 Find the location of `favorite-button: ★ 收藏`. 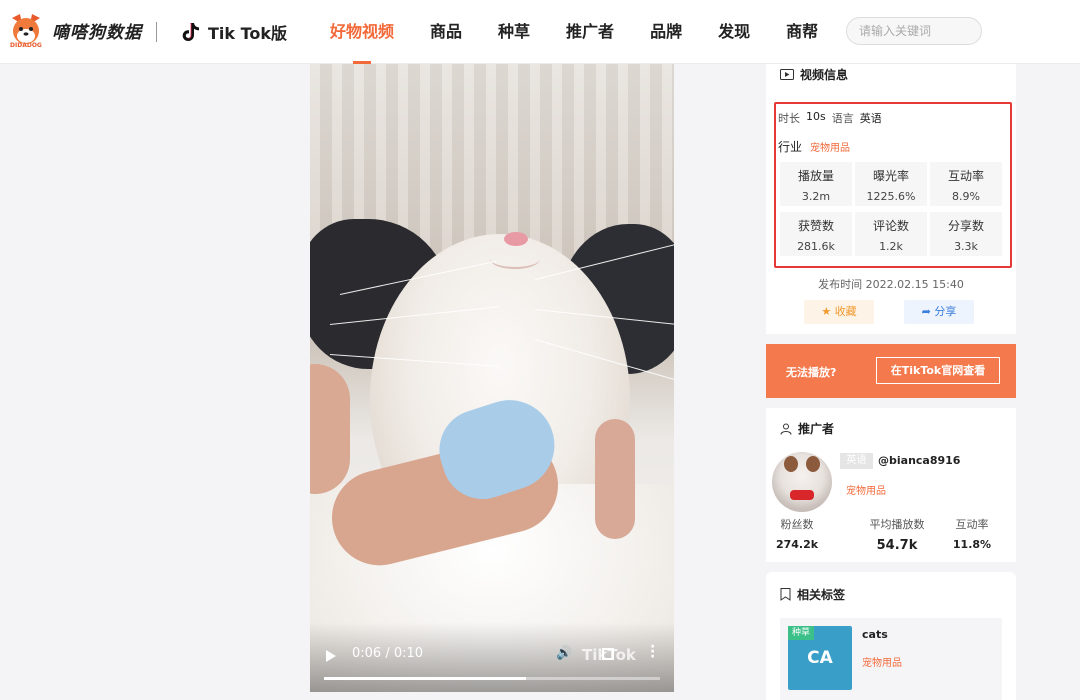

favorite-button: ★ 收藏 is located at coordinates (839, 312).